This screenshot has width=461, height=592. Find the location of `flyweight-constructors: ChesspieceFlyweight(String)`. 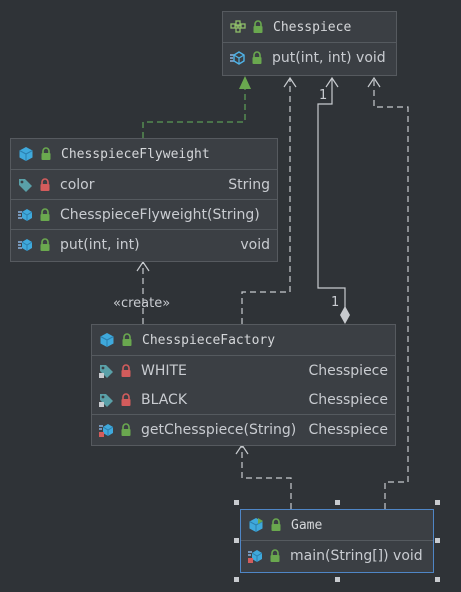

flyweight-constructors: ChesspieceFlyweight(String) is located at coordinates (144, 215).